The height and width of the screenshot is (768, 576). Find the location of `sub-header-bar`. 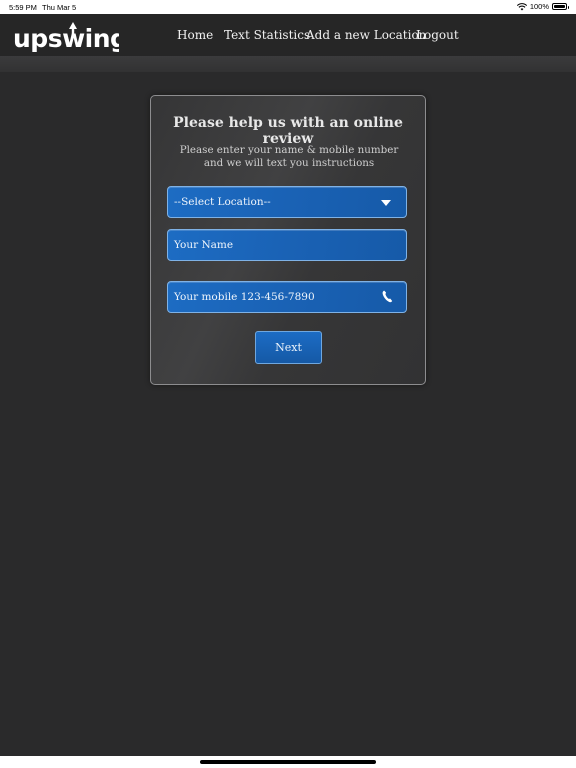

sub-header-bar is located at coordinates (288, 64).